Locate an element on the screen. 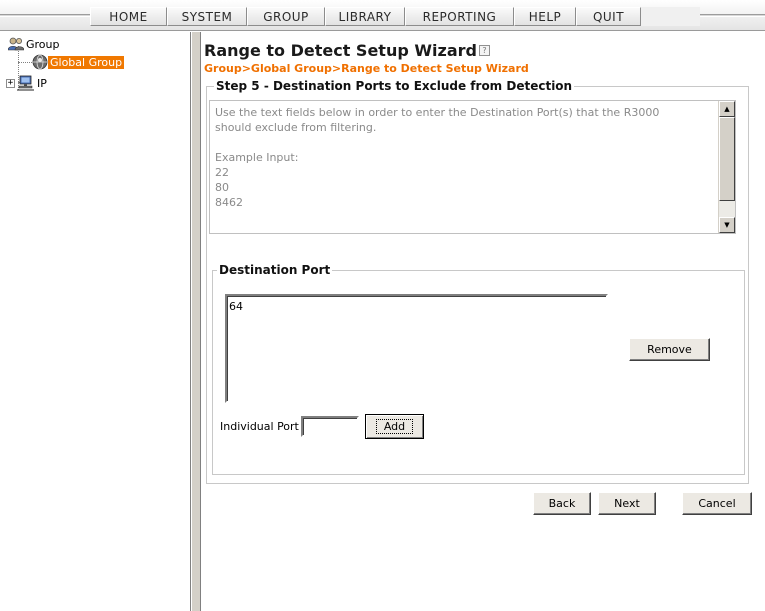 The height and width of the screenshot is (611, 765). tree-item-group: Group is located at coordinates (35, 44).